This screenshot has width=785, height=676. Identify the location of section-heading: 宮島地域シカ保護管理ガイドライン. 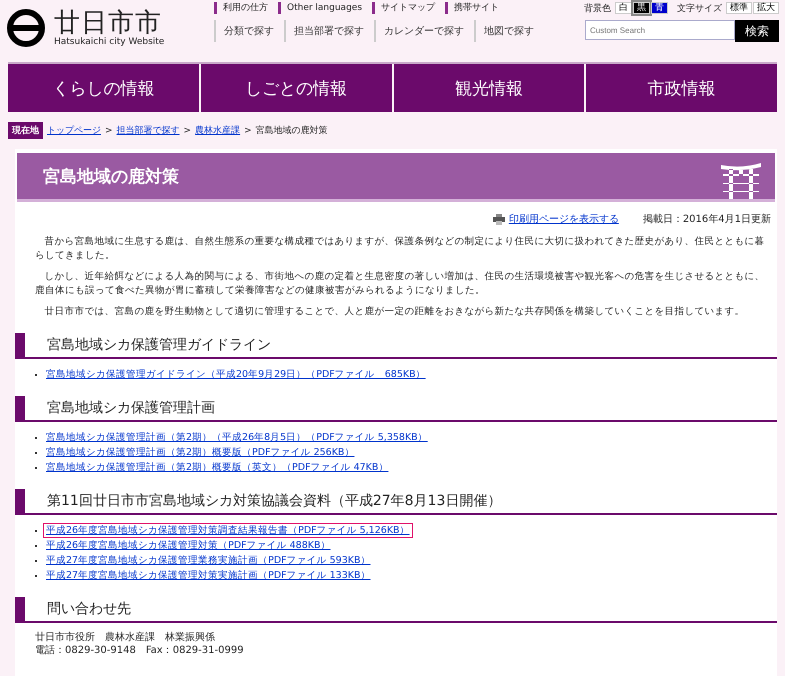
(396, 346).